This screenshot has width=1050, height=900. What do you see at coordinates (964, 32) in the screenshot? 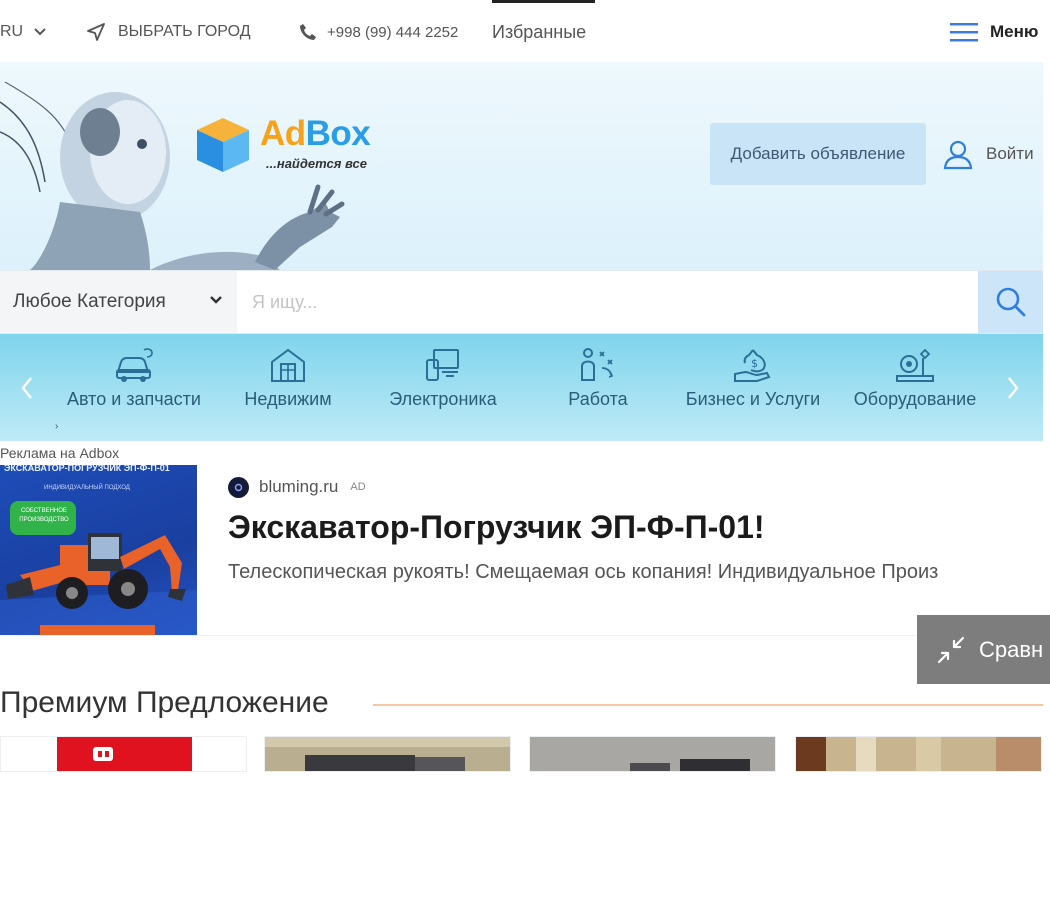
I see `hamburger-icon` at bounding box center [964, 32].